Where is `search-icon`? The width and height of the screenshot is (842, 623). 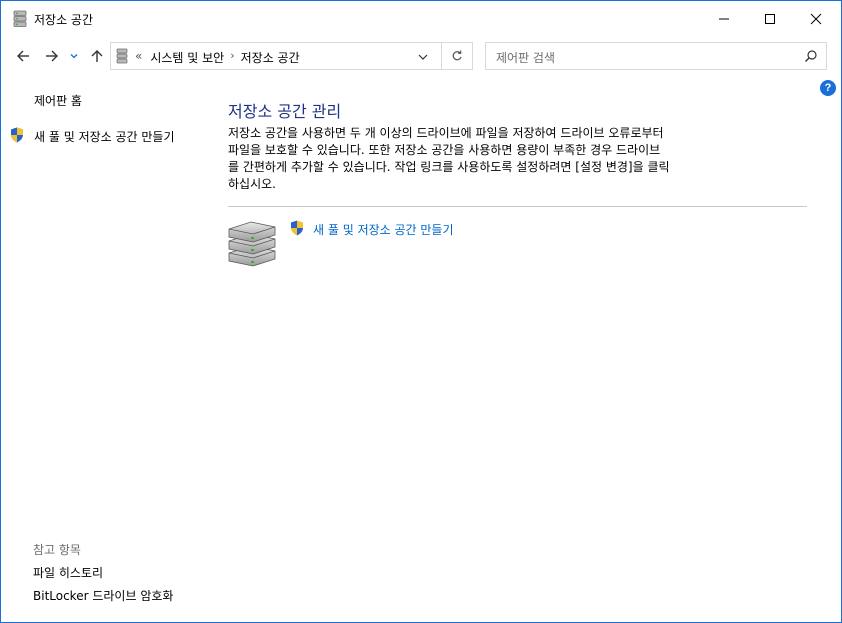 search-icon is located at coordinates (811, 56).